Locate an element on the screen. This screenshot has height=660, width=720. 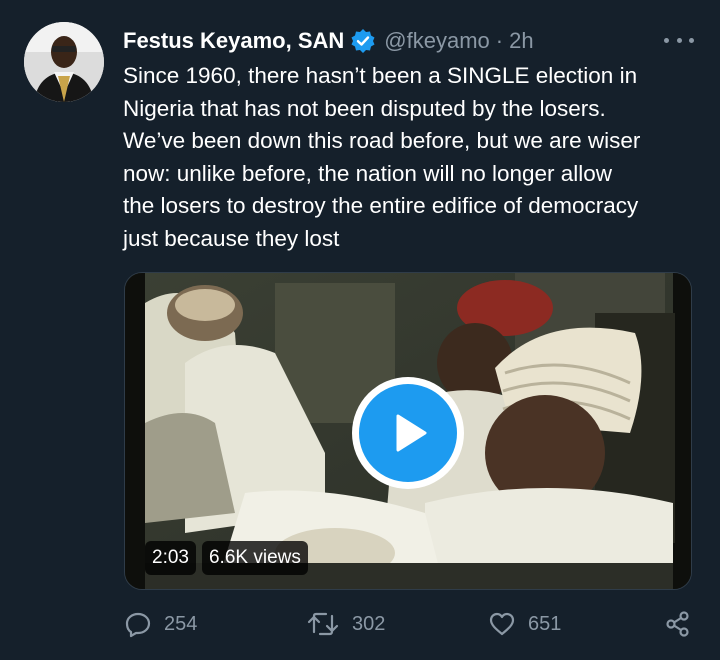
video-duration: 2:03 is located at coordinates (170, 558).